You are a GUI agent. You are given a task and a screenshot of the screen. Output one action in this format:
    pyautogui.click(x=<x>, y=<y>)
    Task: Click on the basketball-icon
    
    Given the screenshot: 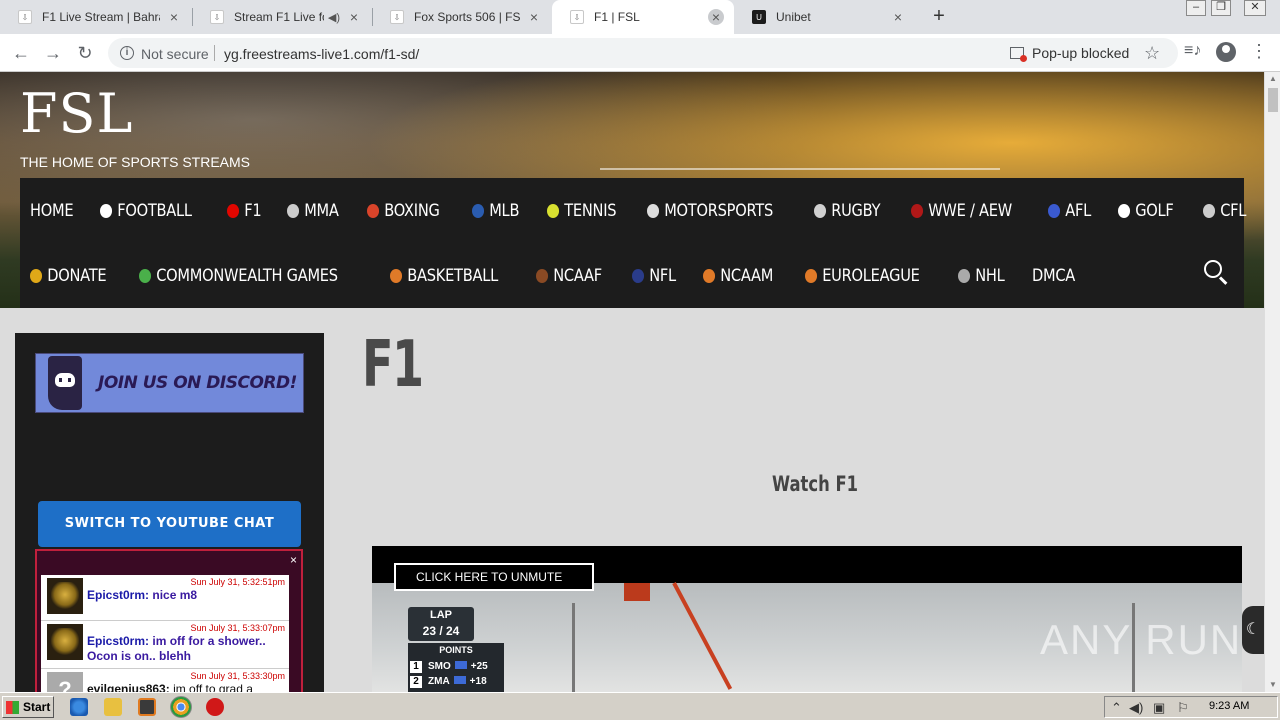 What is the action you would take?
    pyautogui.click(x=810, y=275)
    